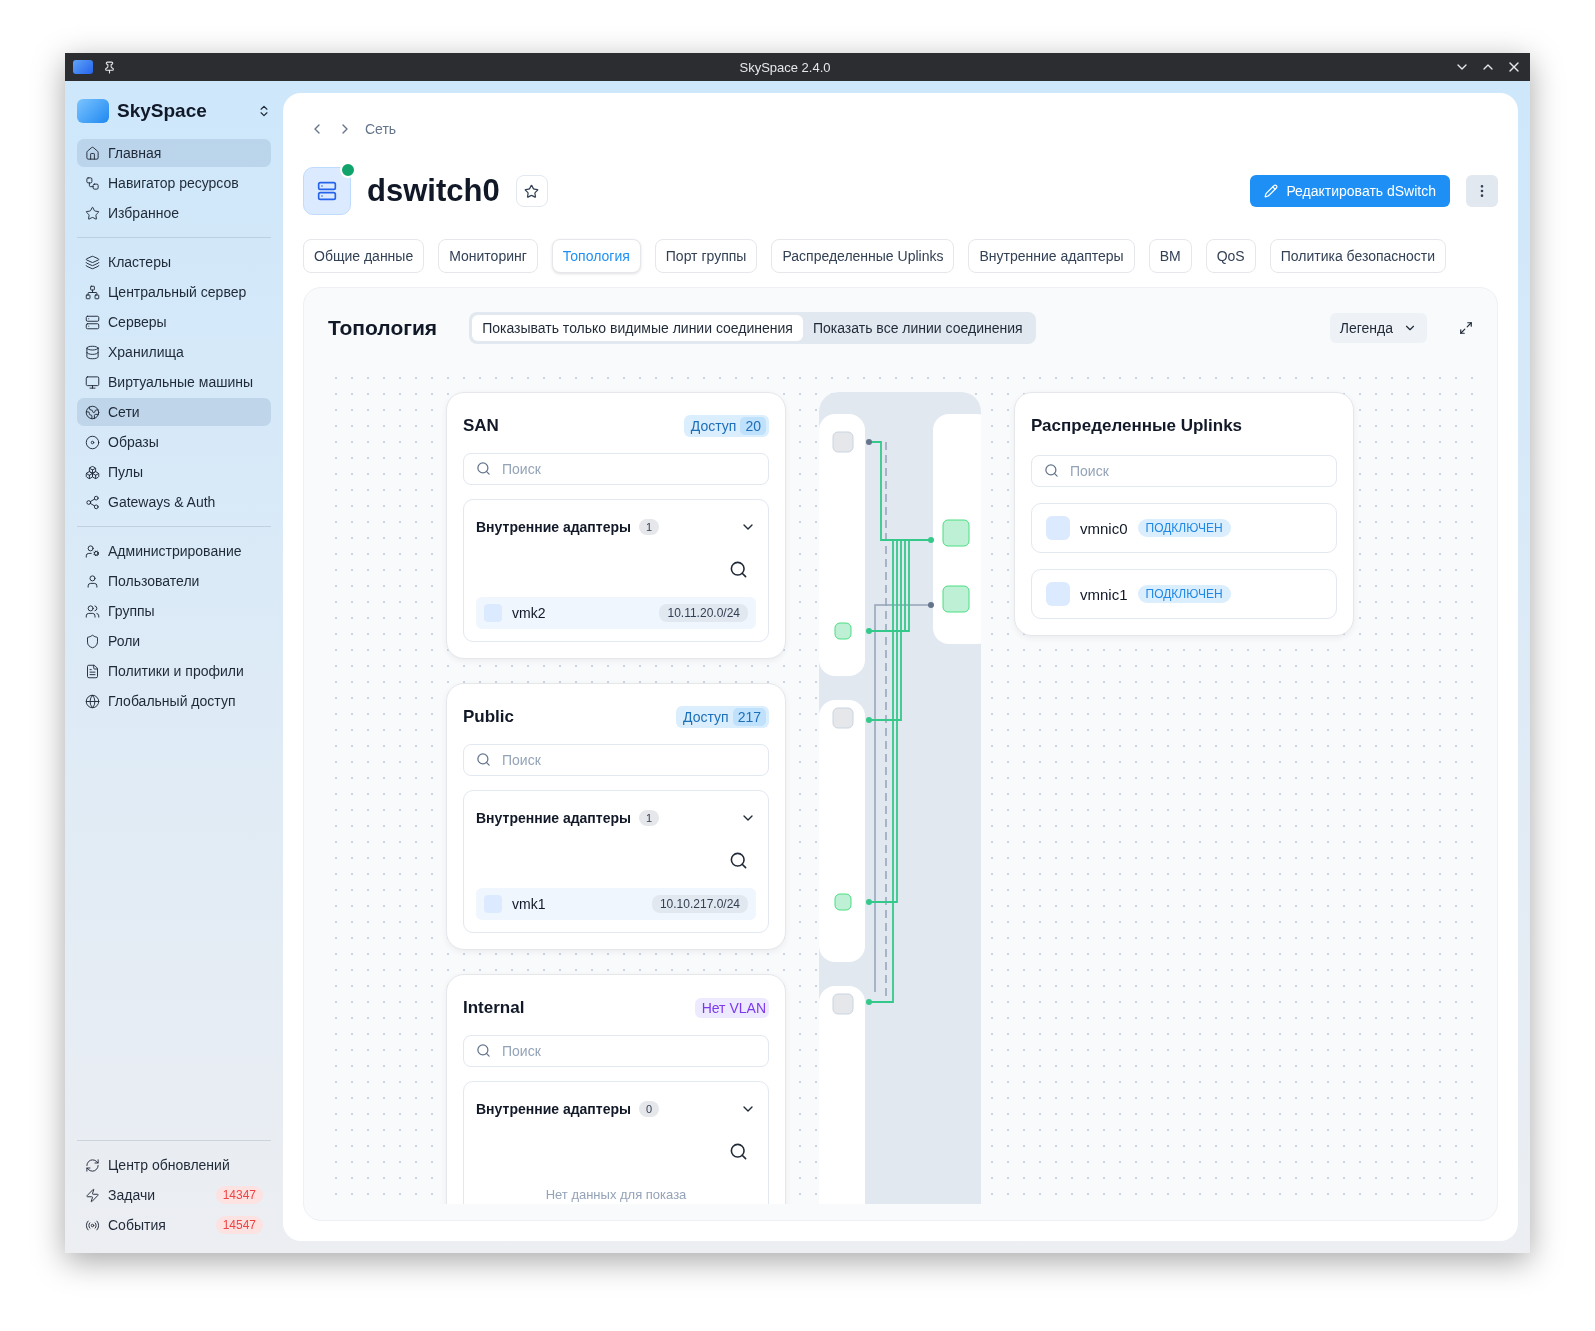  Describe the element at coordinates (1378, 328) in the screenshot. I see `legend-dropdown: Легенда` at that location.